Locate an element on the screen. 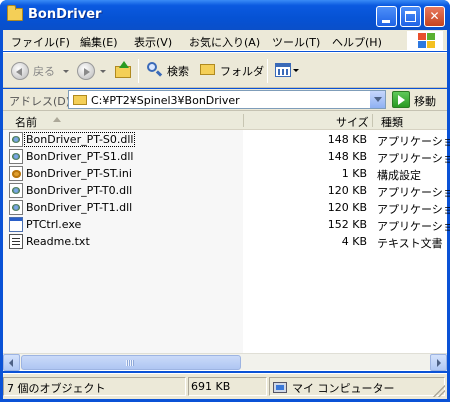 The image size is (450, 402). search-button: 検索 is located at coordinates (178, 71).